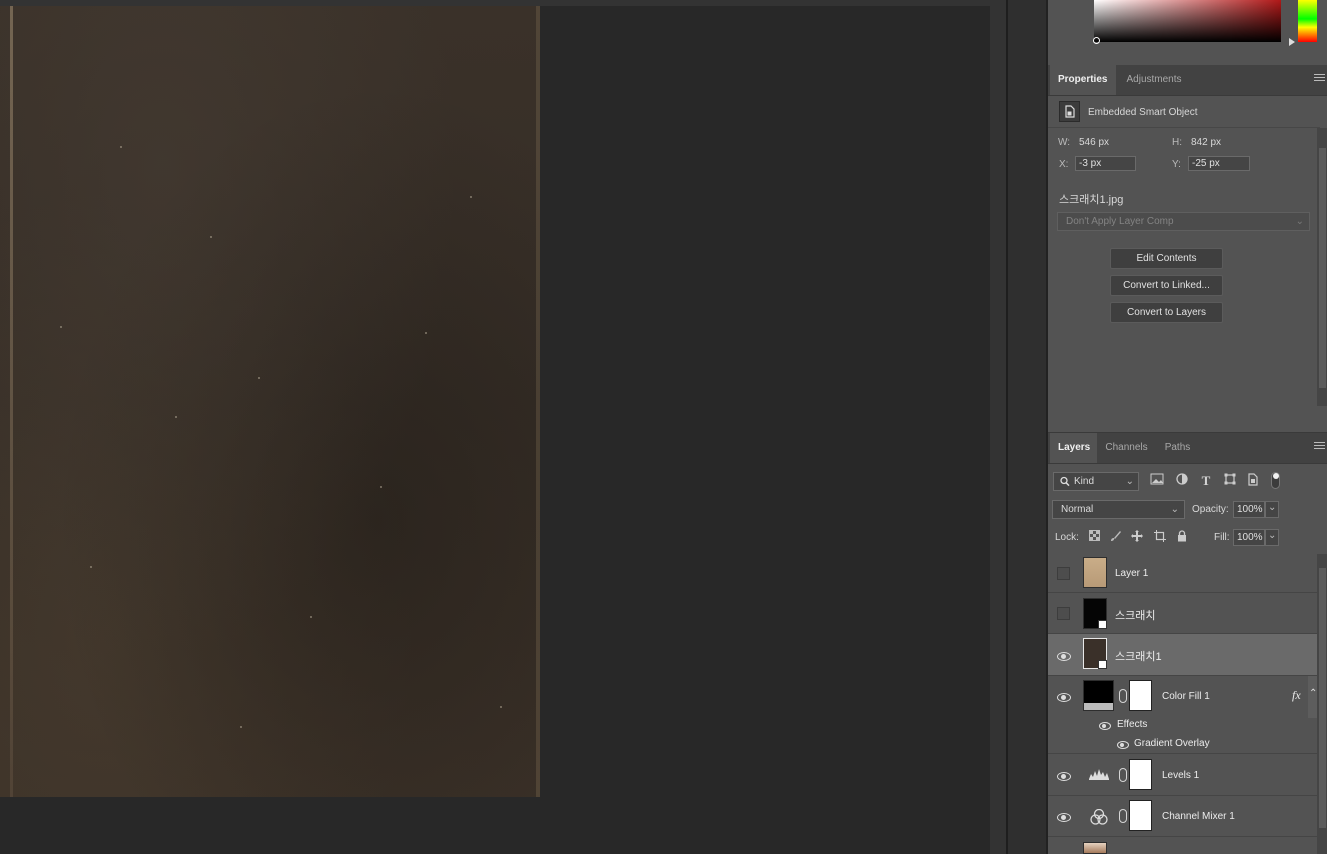  I want to click on gradient-overlay-label: Gradient Overlay, so click(1172, 743).